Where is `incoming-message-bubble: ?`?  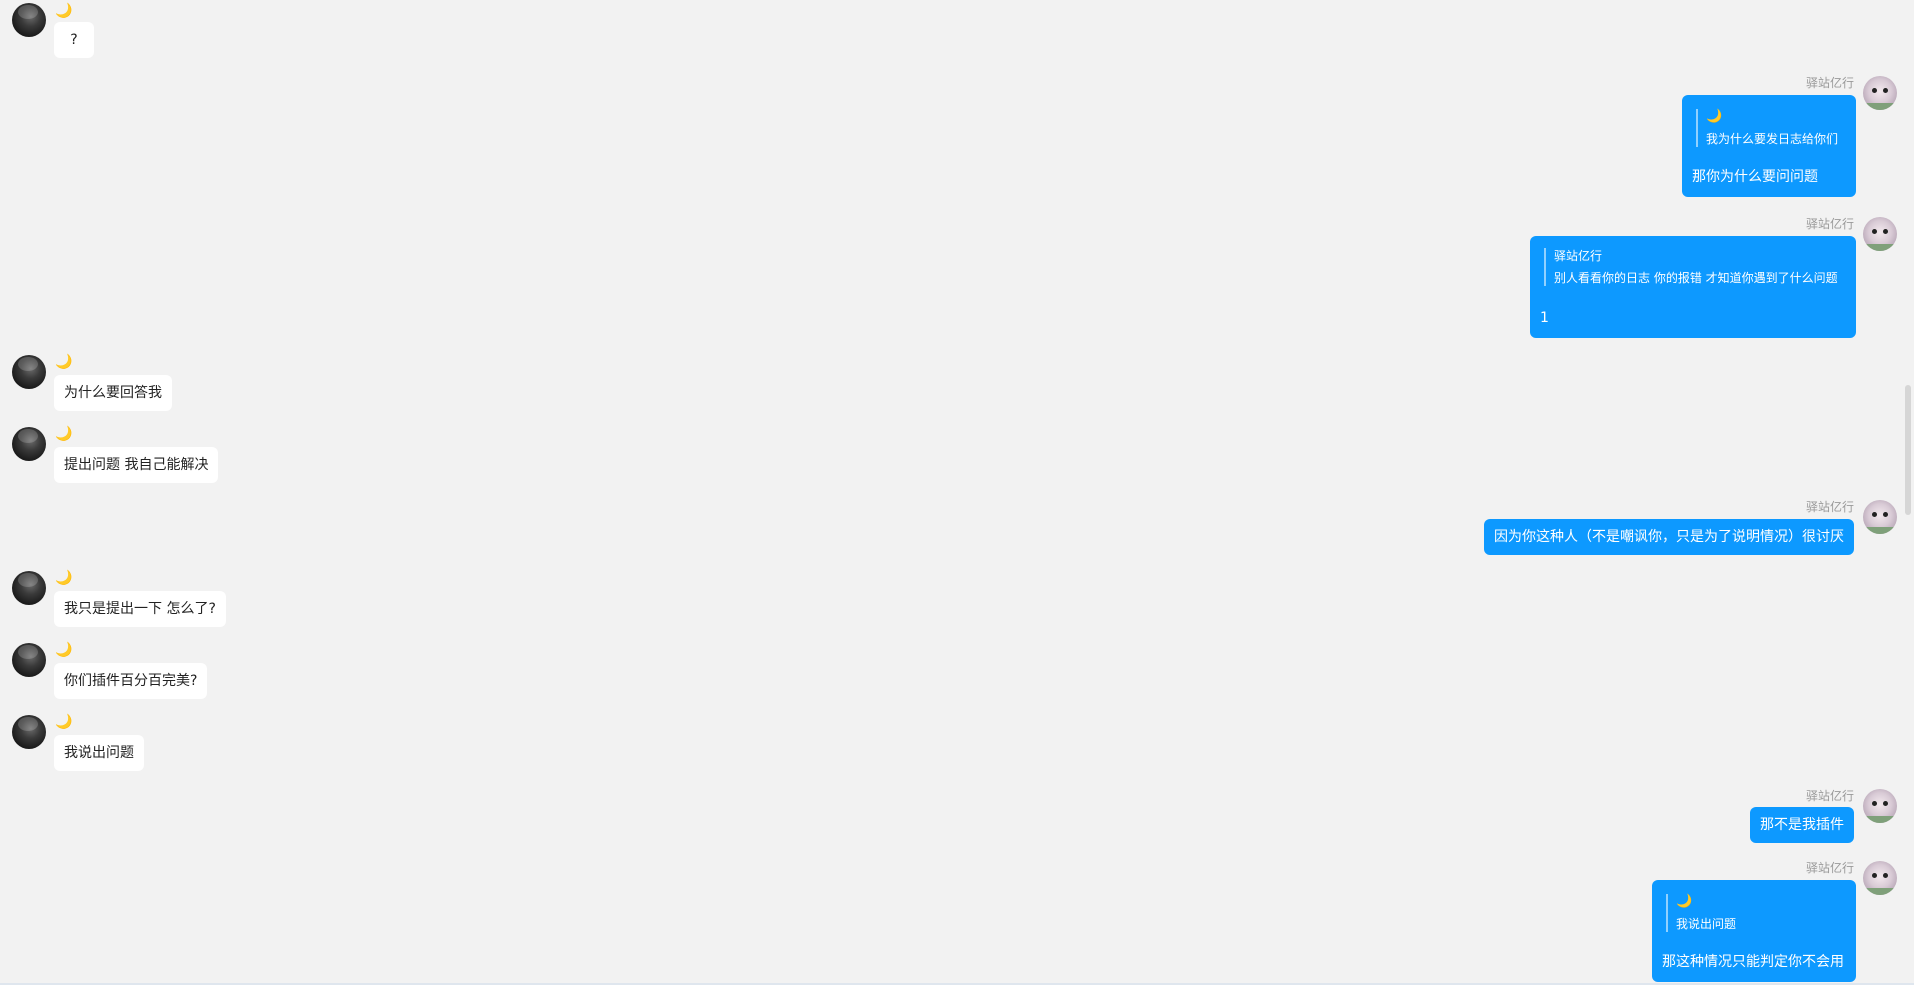 incoming-message-bubble: ? is located at coordinates (74, 40).